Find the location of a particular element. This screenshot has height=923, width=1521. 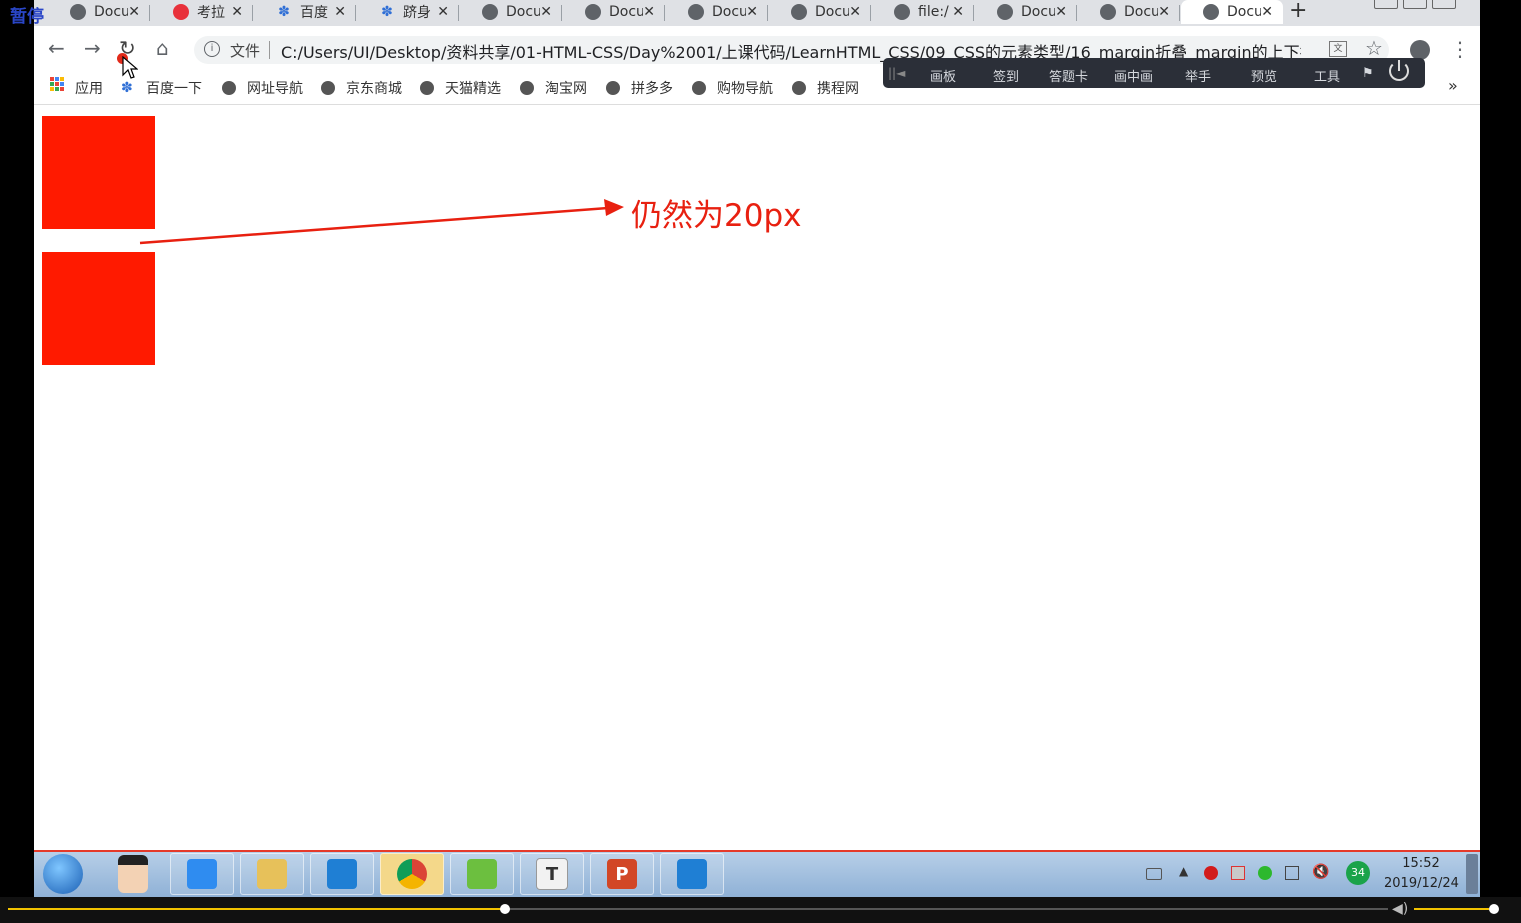

progress-knob is located at coordinates (505, 909).